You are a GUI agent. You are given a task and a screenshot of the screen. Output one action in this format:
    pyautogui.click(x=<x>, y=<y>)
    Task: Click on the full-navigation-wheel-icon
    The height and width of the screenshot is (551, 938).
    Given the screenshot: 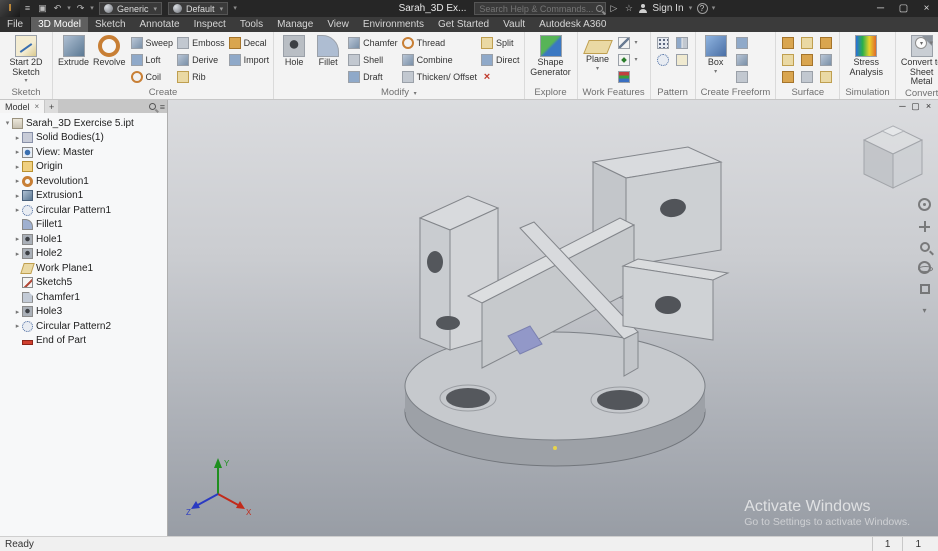 What is the action you would take?
    pyautogui.click(x=924, y=204)
    